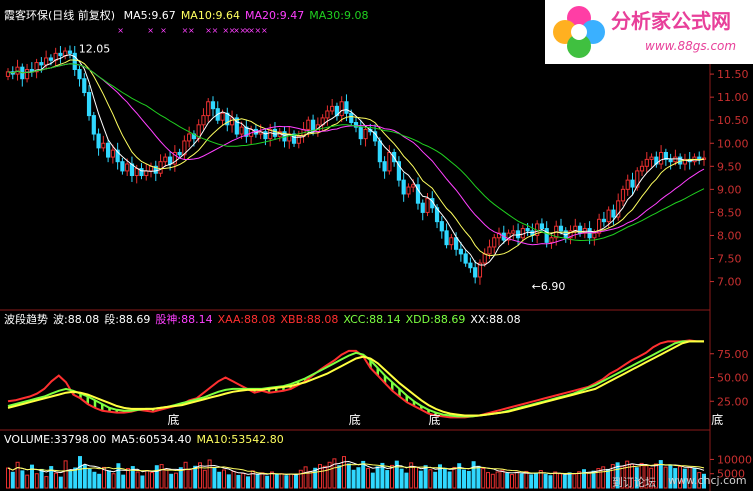  I want to click on watermark-left: 到订论坛, so click(634, 482).